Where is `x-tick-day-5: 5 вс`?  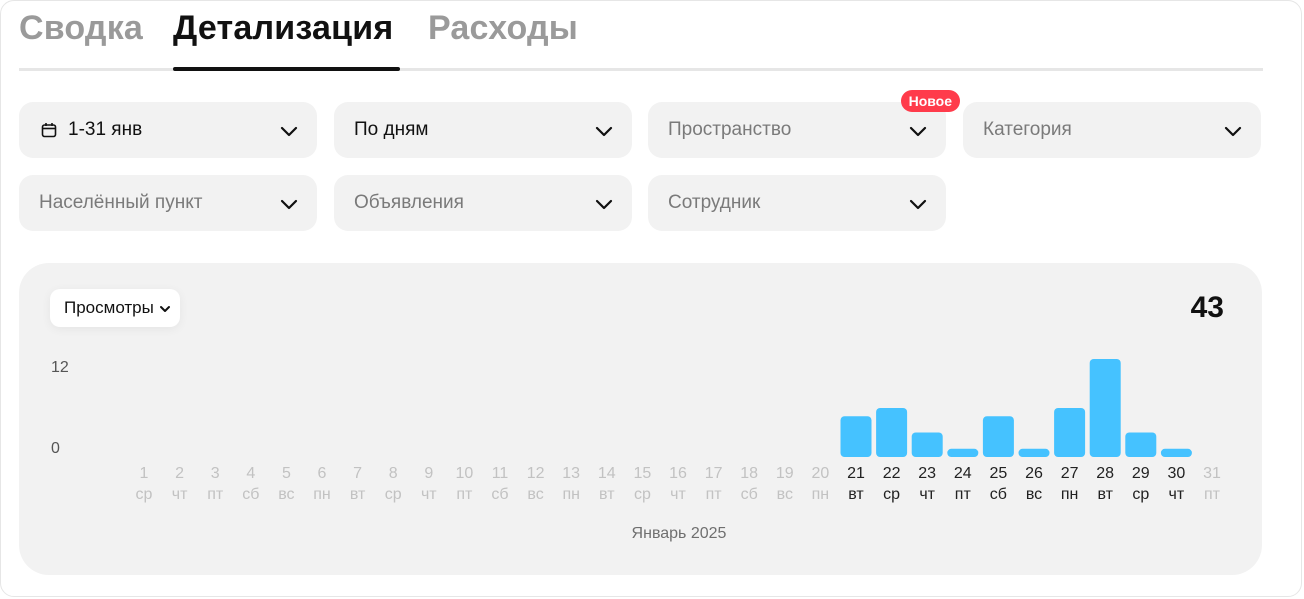 x-tick-day-5: 5 вс is located at coordinates (286, 484).